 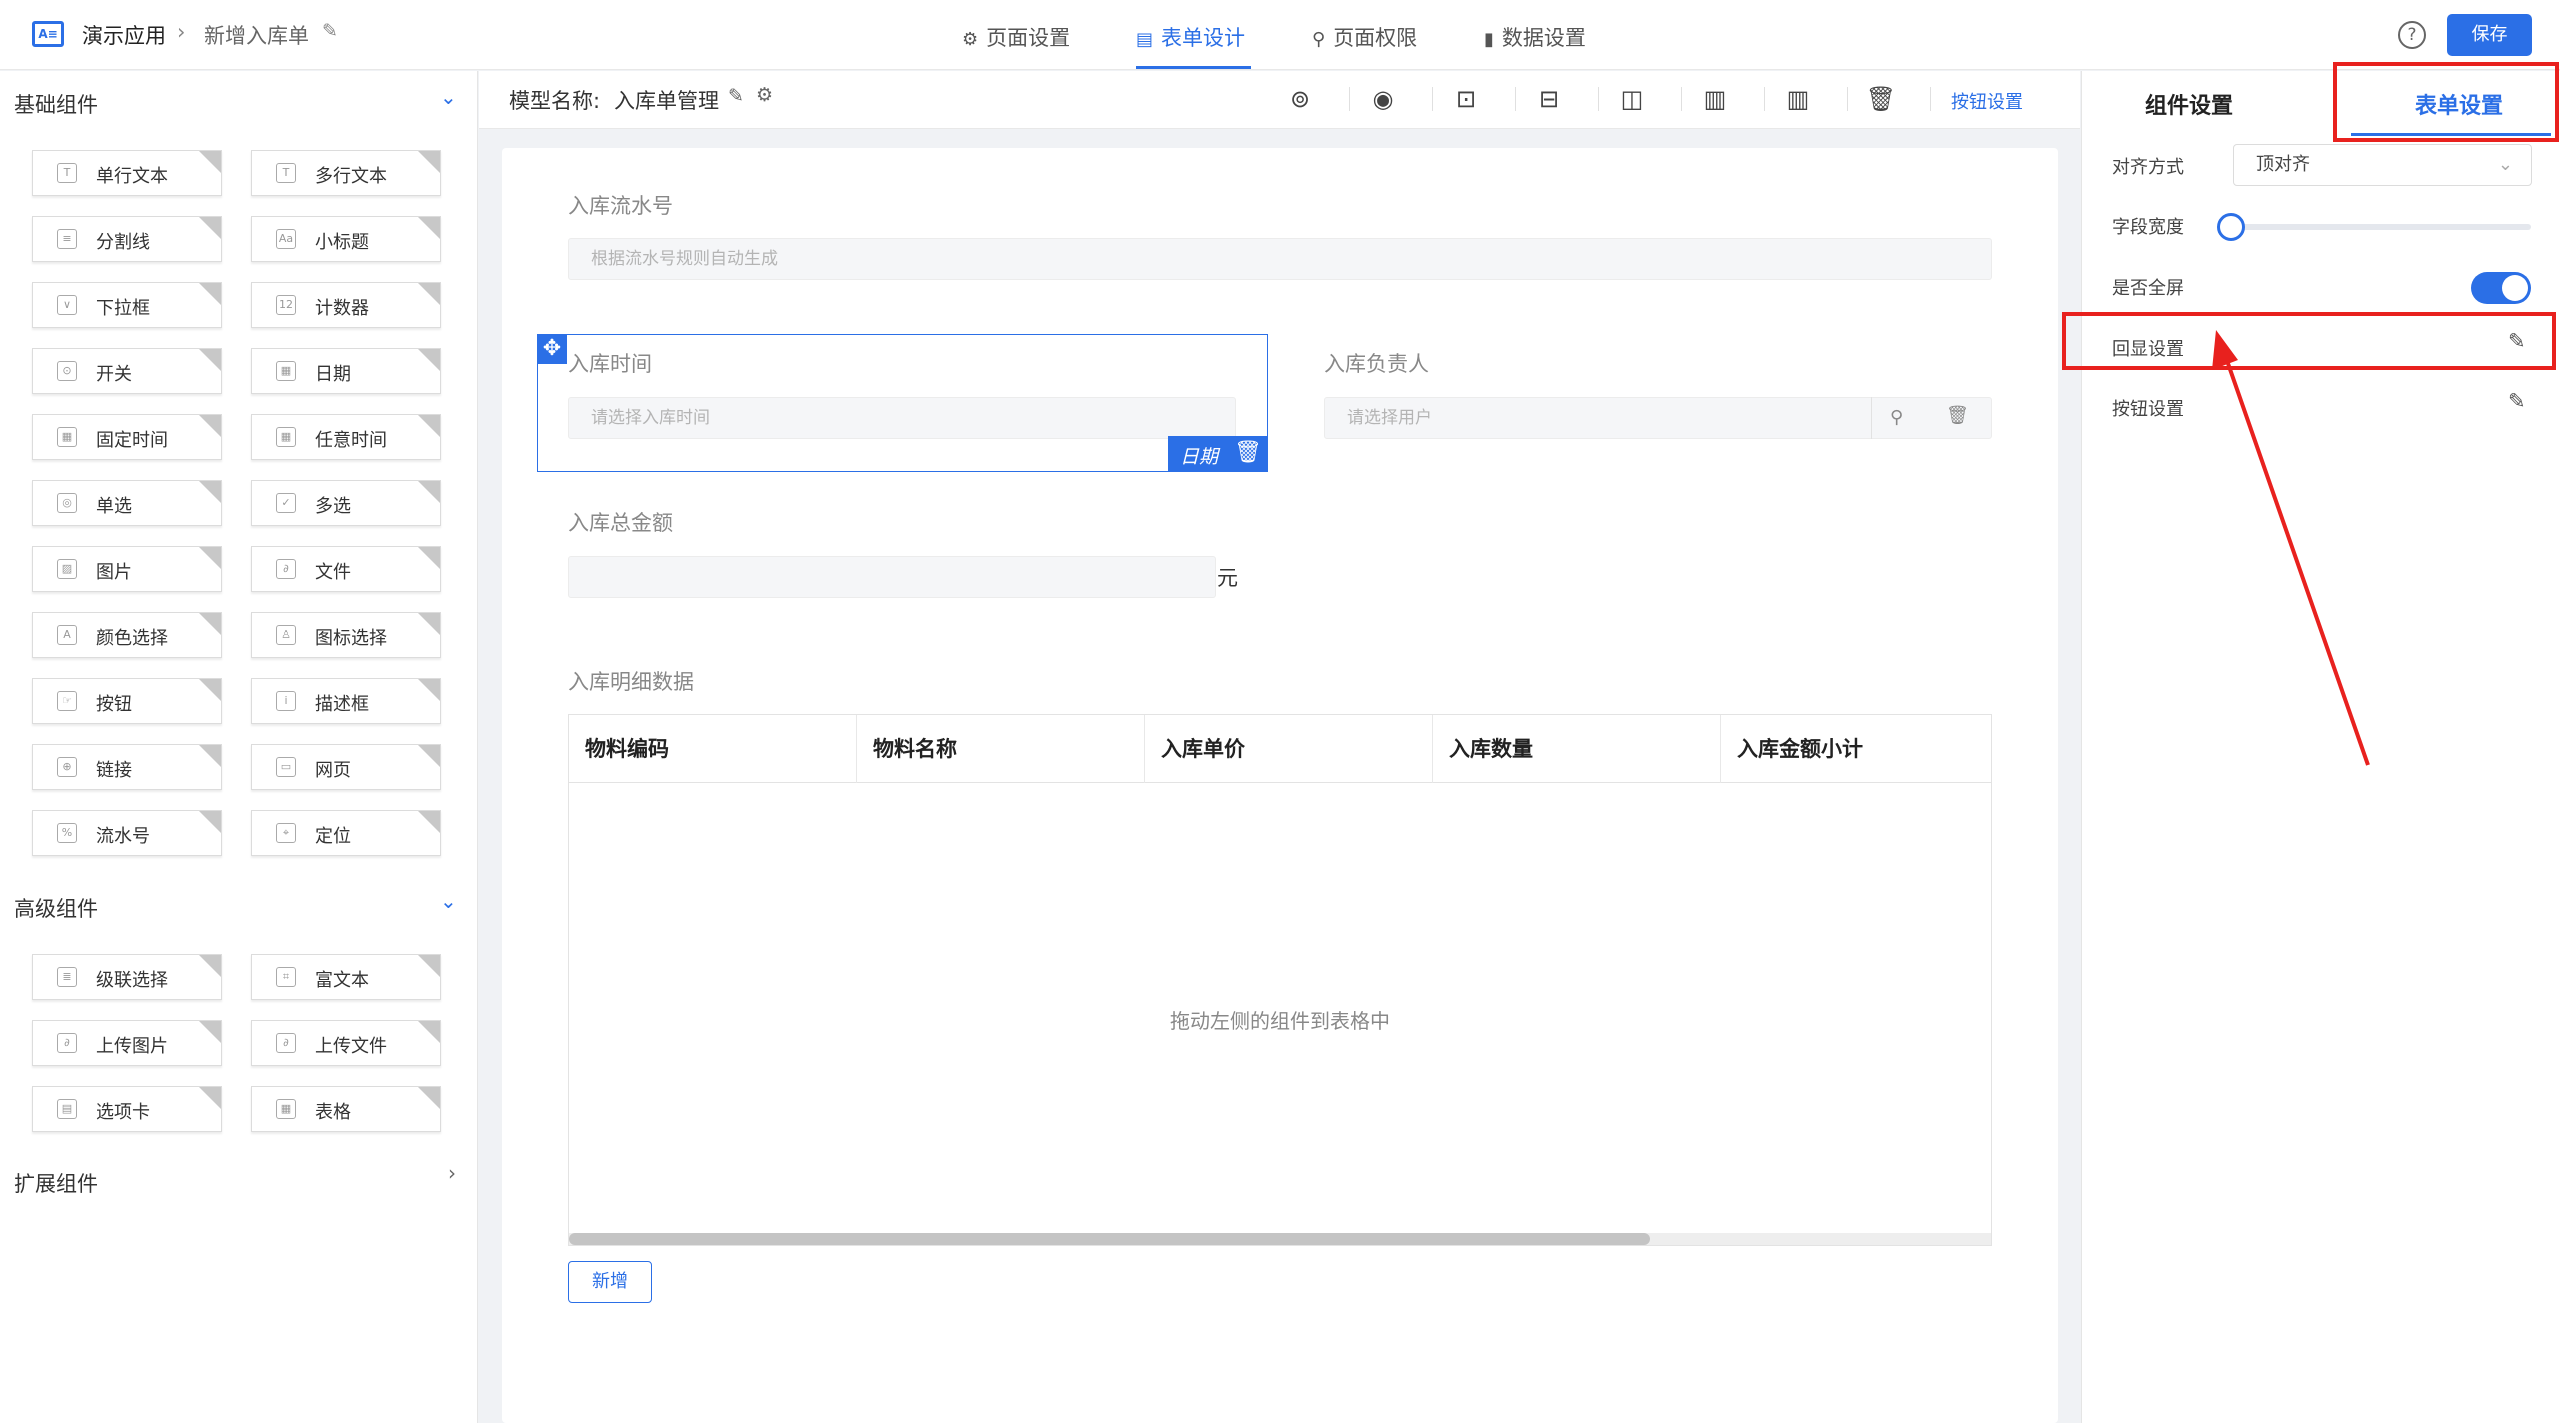 I want to click on advanced-components-title: 高级组件, so click(x=56, y=908).